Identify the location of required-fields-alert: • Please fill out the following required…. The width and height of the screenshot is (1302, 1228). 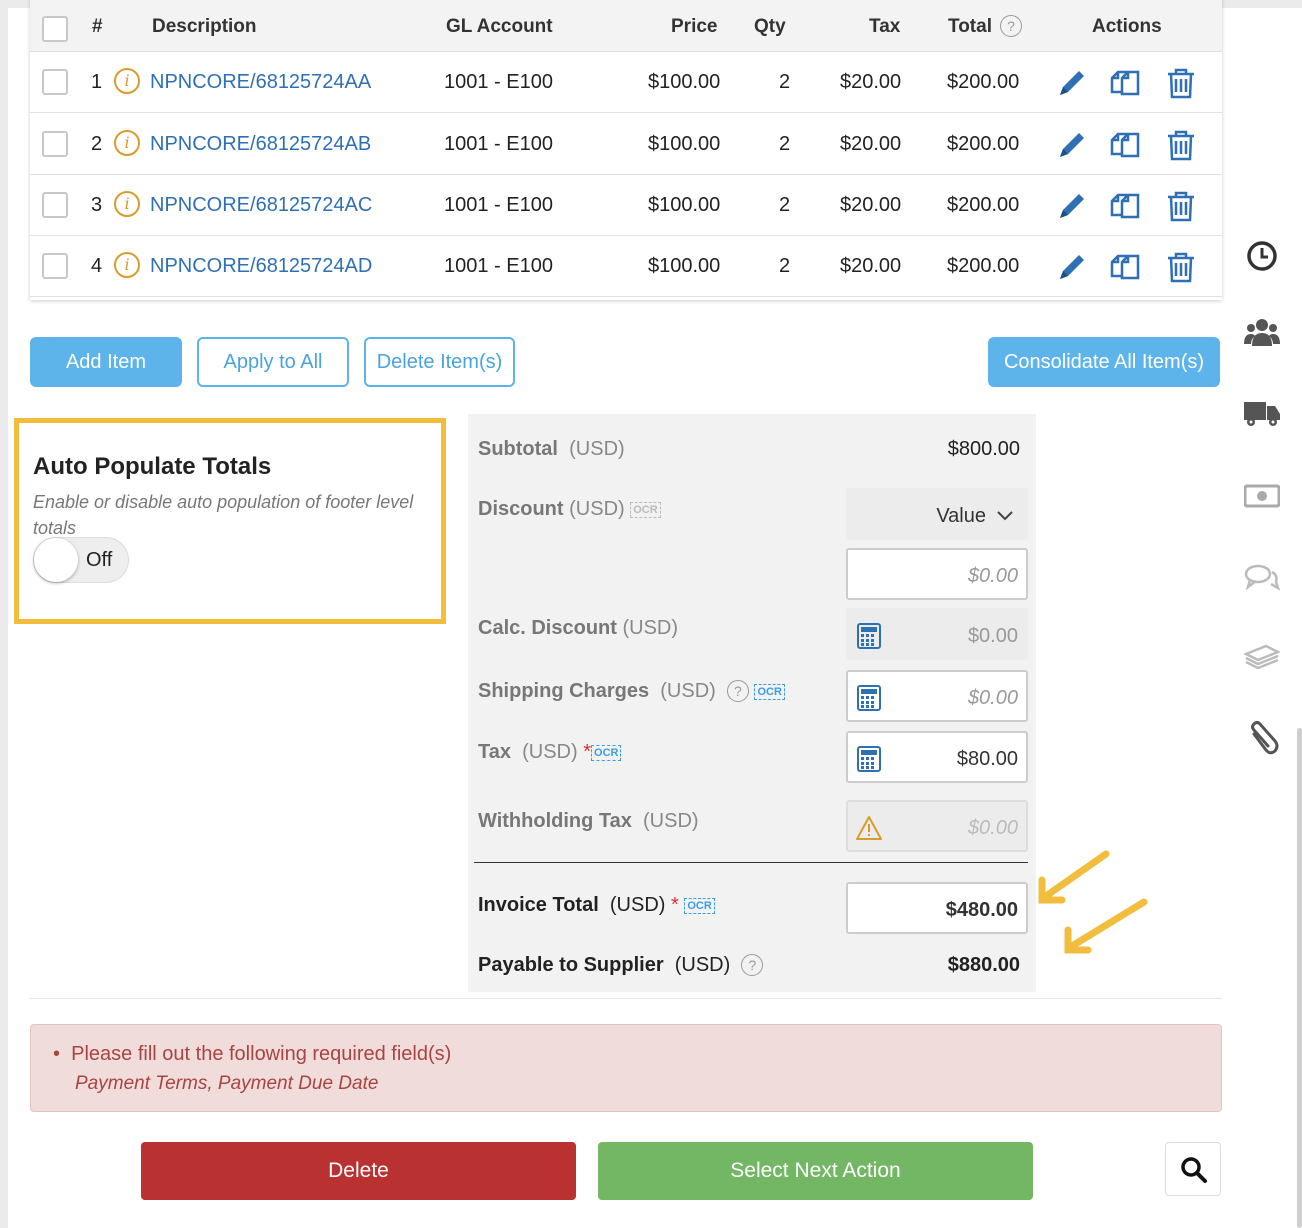
(626, 1068).